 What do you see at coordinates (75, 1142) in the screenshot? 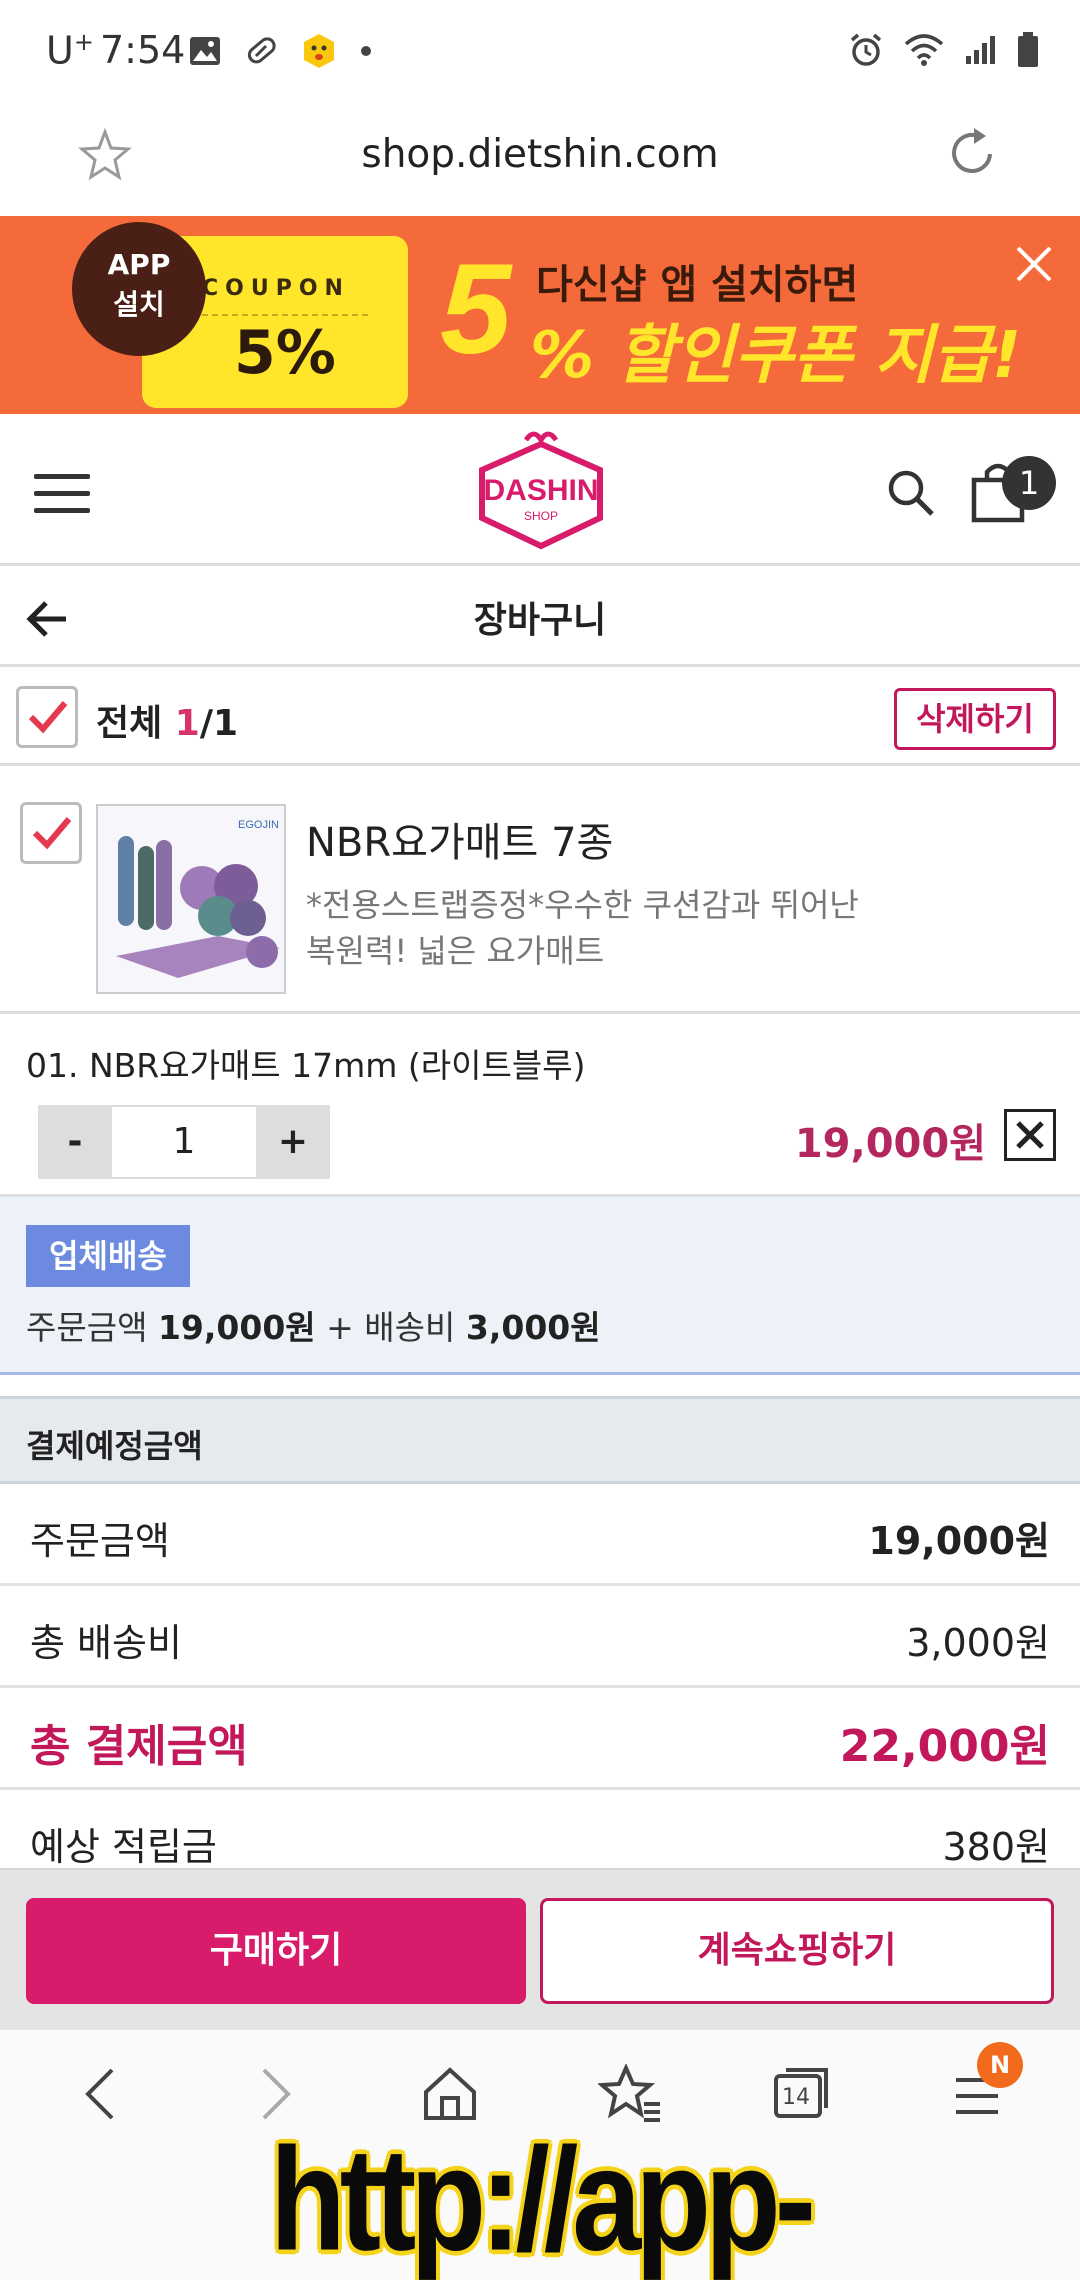
I see `quantity-minus-button: -` at bounding box center [75, 1142].